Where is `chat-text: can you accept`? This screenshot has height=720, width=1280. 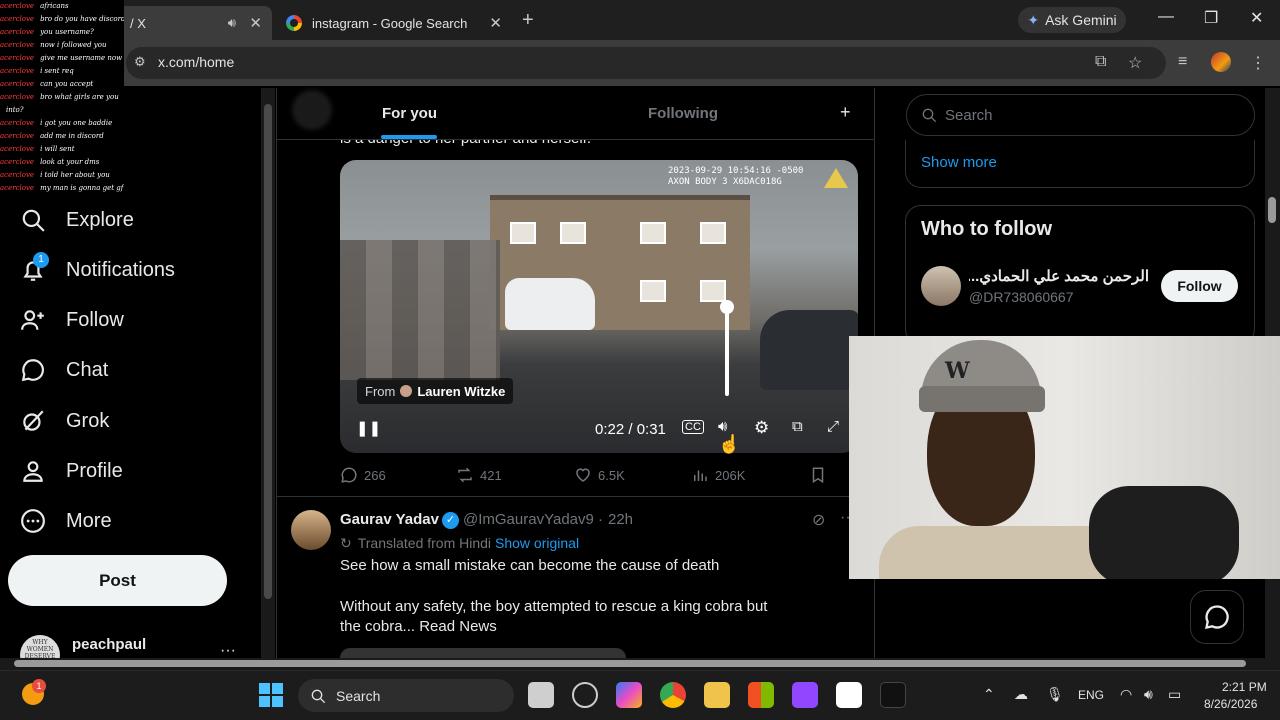 chat-text: can you accept is located at coordinates (67, 84).